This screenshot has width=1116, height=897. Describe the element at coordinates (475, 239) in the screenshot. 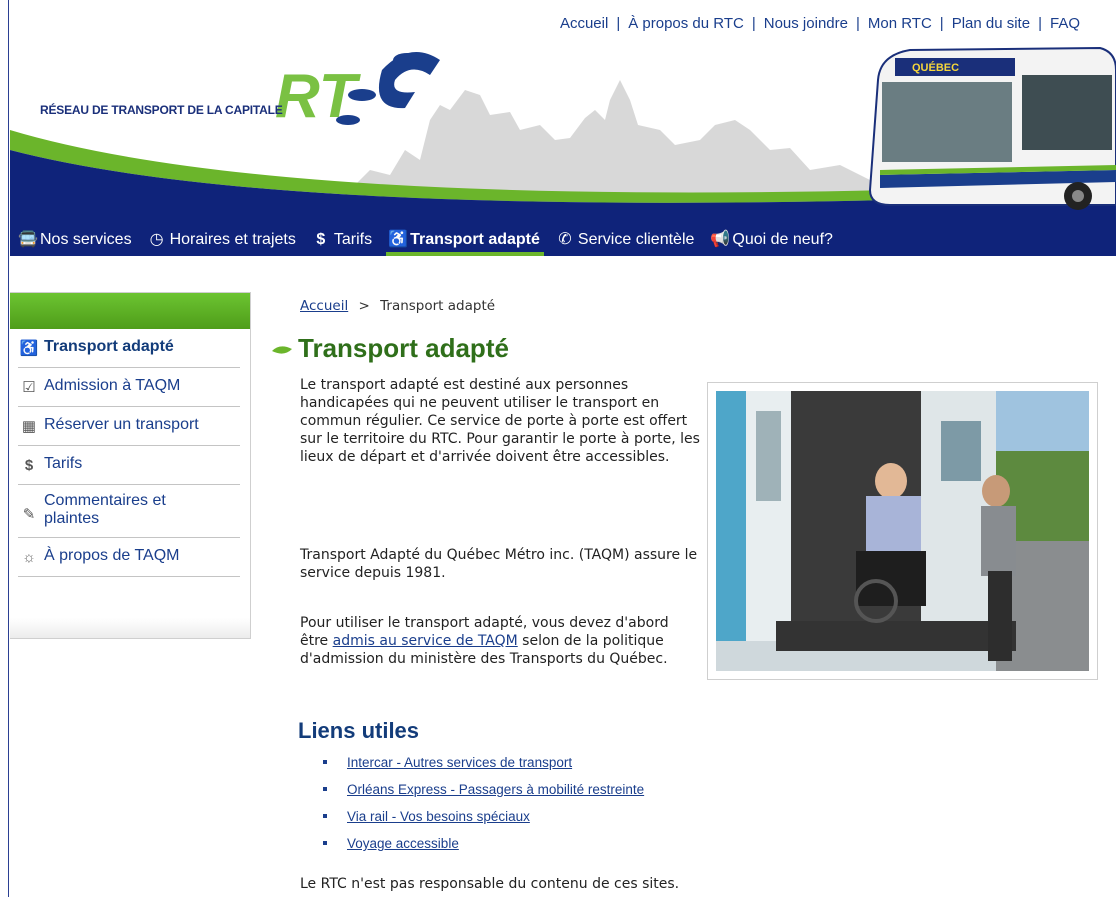

I see `nav-label: Transport adapté` at that location.